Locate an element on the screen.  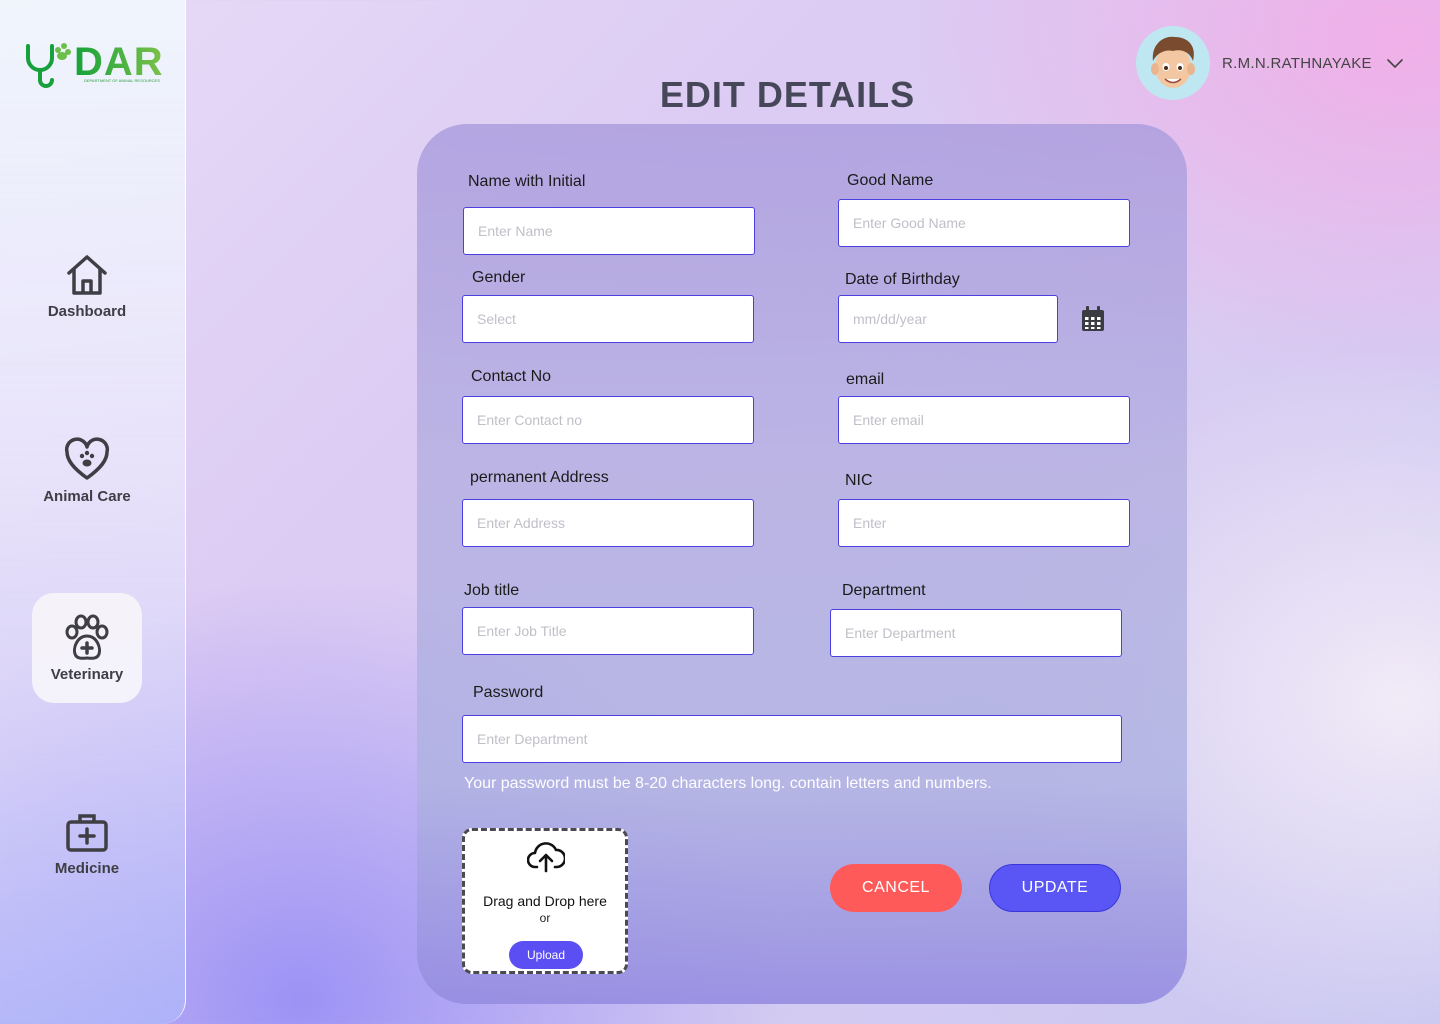
sidebar-item-medicine: Medicine is located at coordinates (87, 842).